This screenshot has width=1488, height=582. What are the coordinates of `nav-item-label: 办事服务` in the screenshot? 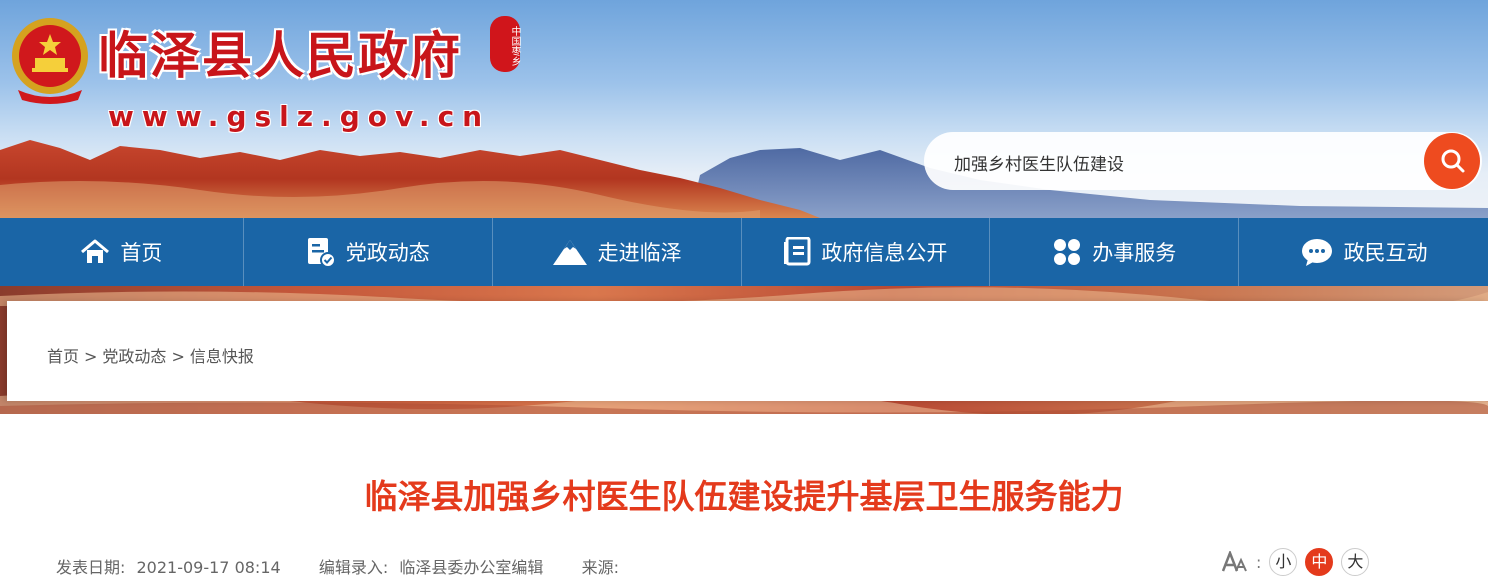 It's located at (1134, 253).